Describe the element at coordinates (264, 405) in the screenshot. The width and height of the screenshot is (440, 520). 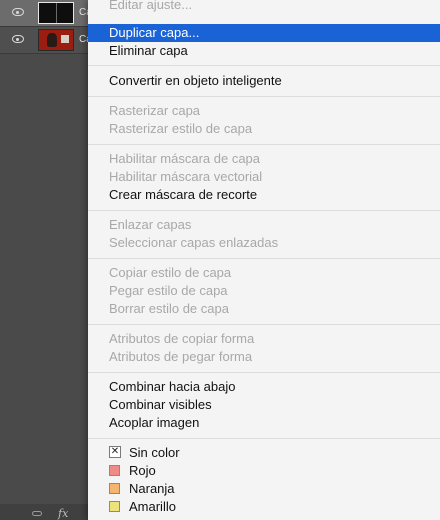
I see `menu-item-combinar-visibles: Combinar visibles` at that location.